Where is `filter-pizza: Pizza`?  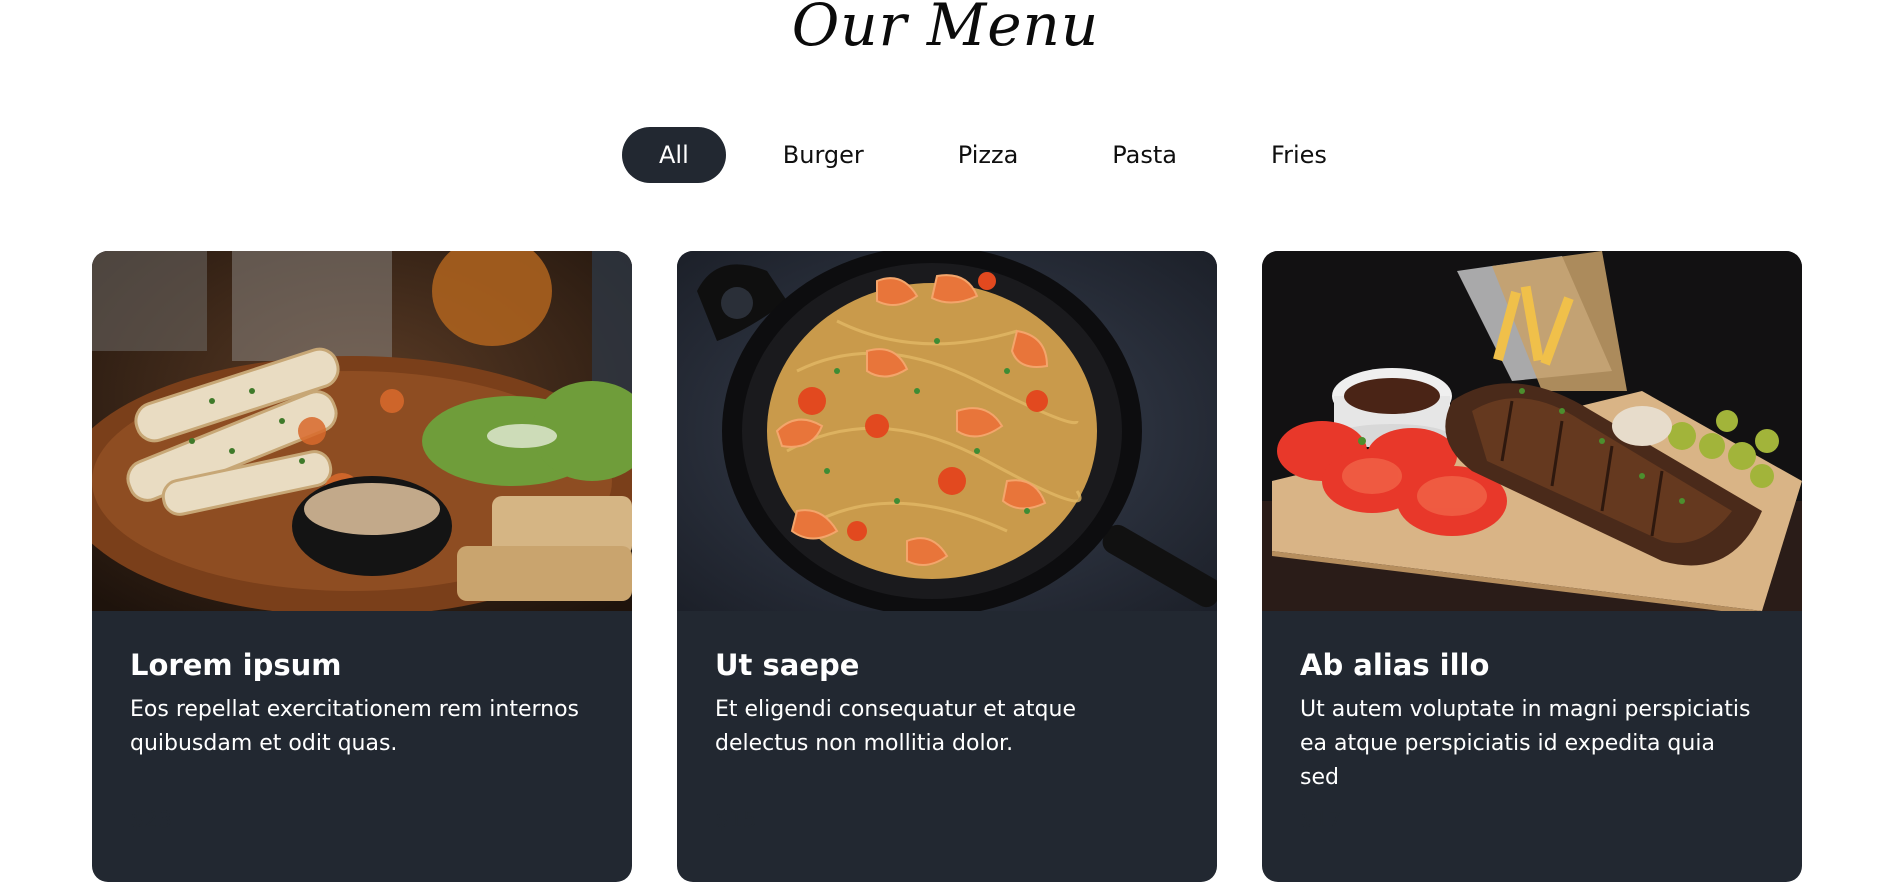 filter-pizza: Pizza is located at coordinates (988, 155).